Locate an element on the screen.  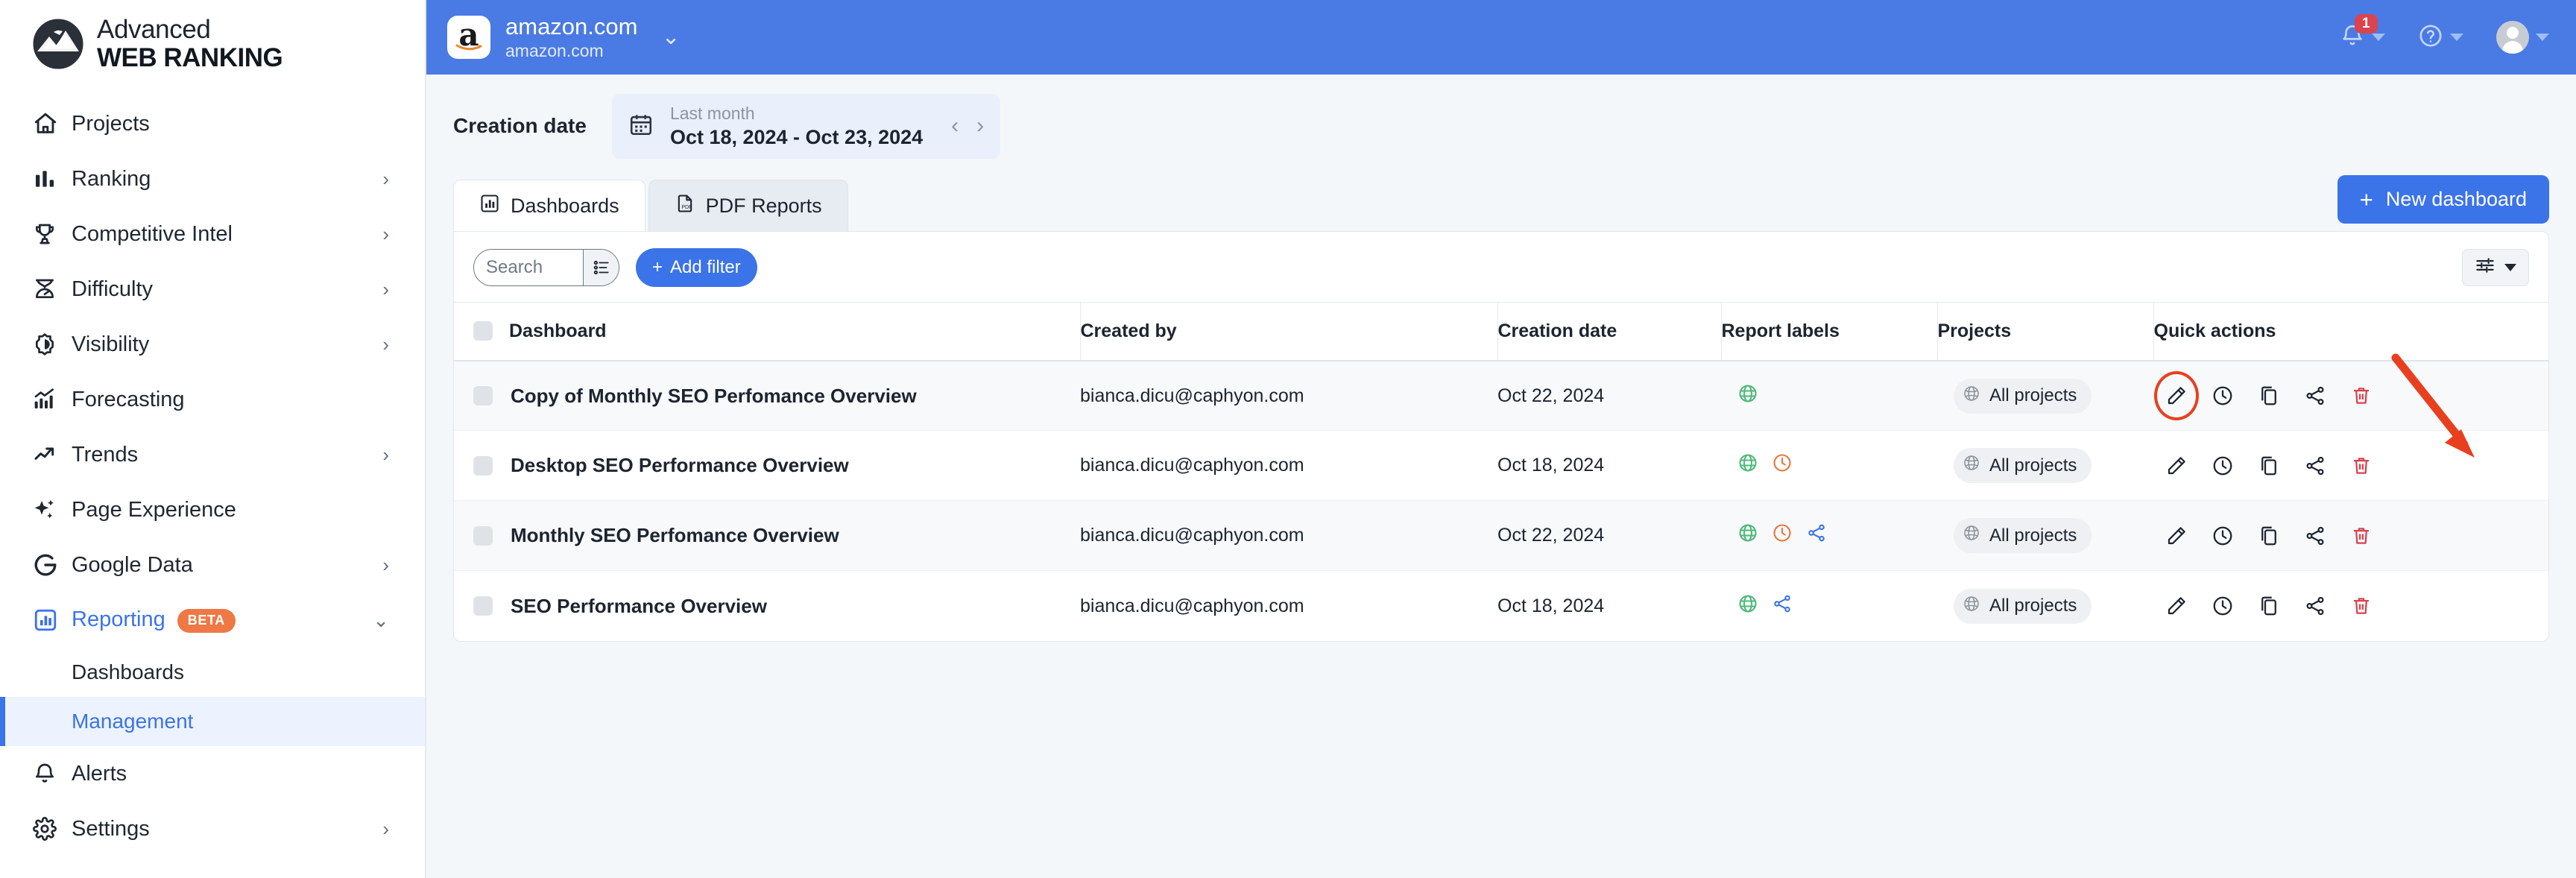
column-header-creation-date: Creation date is located at coordinates (1610, 331).